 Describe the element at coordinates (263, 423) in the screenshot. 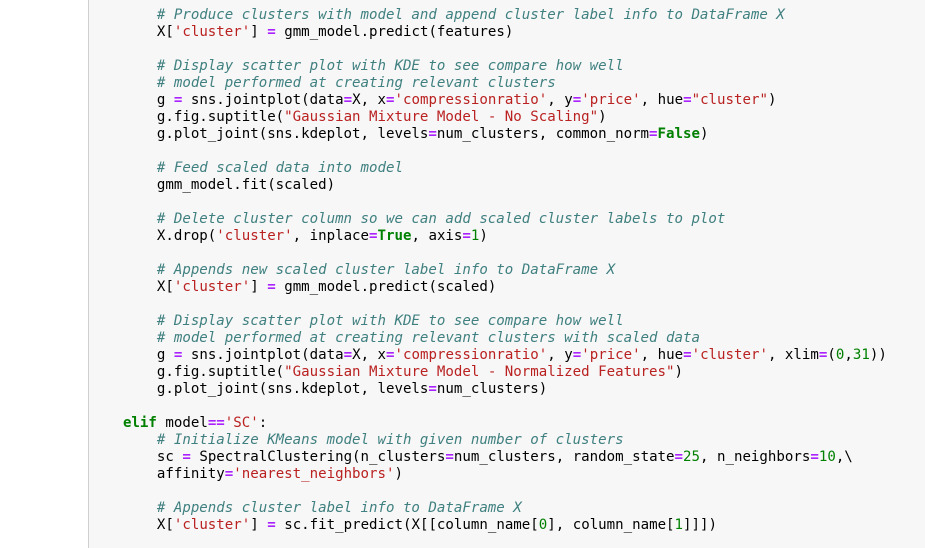

I see `code-token: :` at that location.